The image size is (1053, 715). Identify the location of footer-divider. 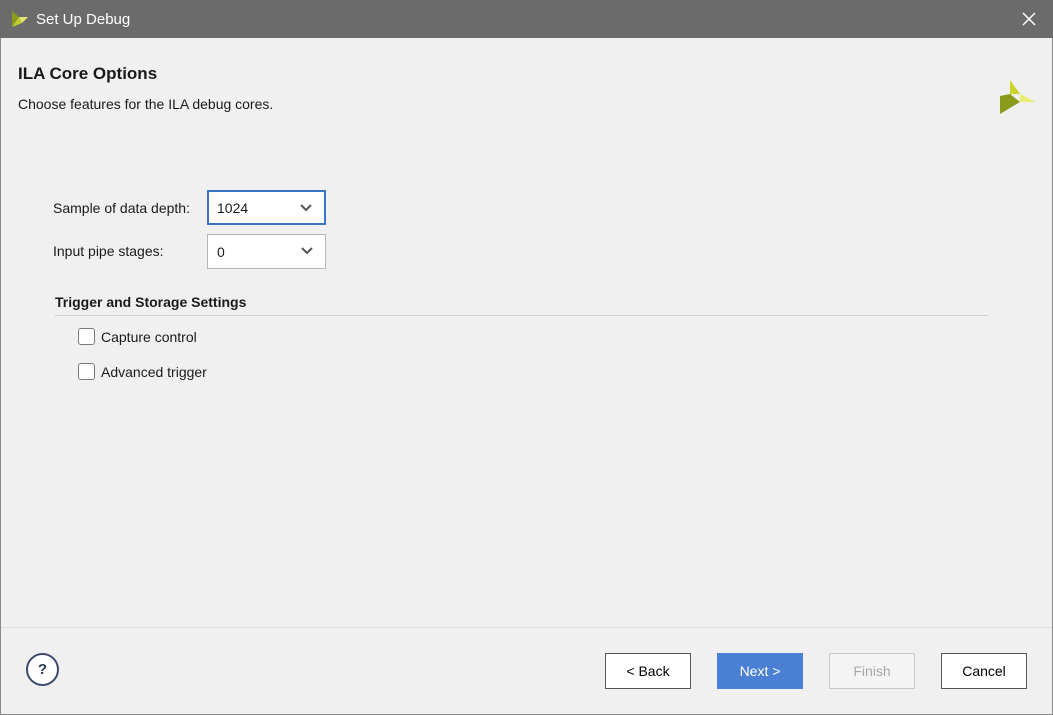
(526, 627).